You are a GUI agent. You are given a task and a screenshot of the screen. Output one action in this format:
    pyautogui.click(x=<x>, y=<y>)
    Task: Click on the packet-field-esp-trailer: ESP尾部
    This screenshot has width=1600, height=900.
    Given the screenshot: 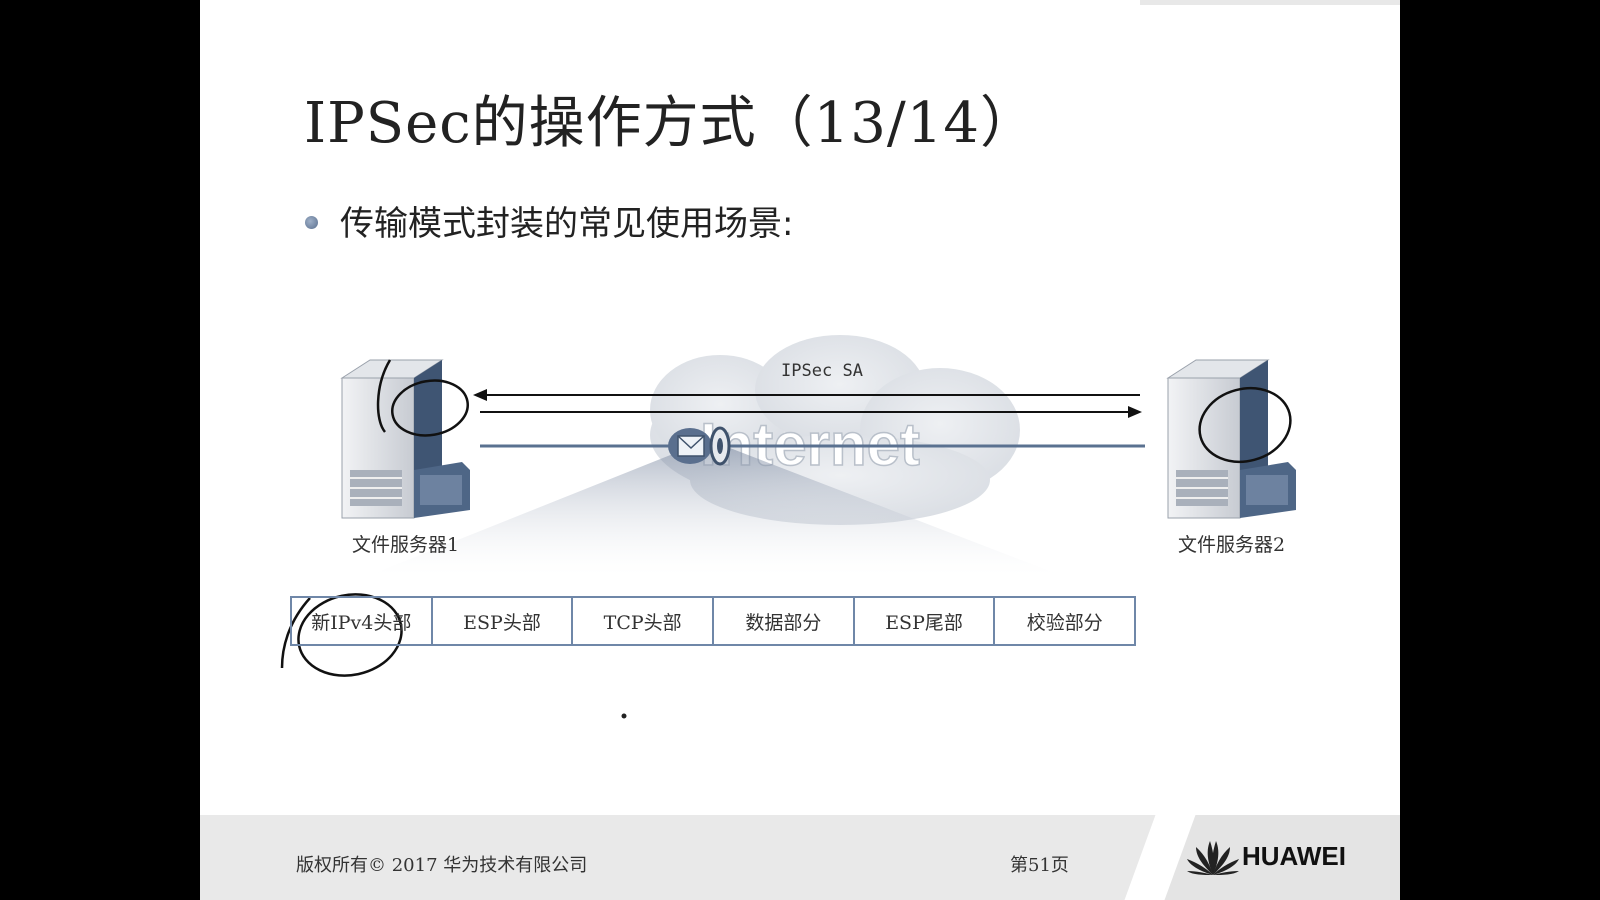 What is the action you would take?
    pyautogui.click(x=925, y=621)
    